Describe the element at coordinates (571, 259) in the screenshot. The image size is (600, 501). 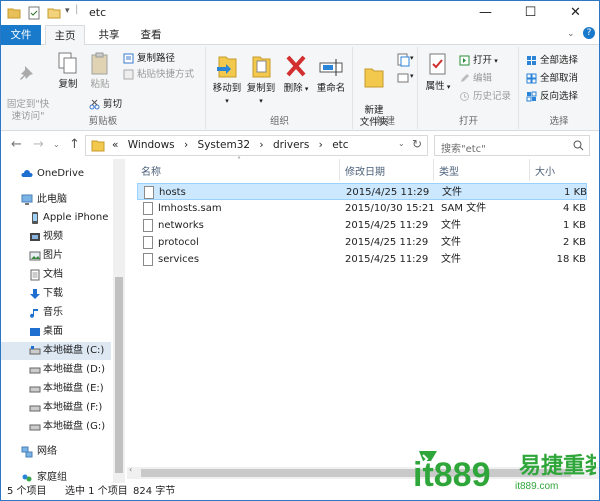
I see `file-size: 18 KB` at that location.